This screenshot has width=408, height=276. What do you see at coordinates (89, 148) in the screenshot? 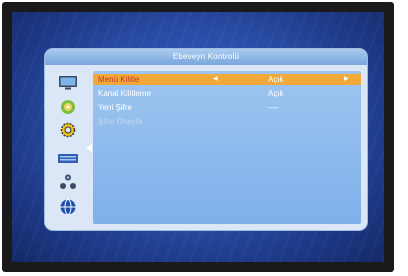
I see `selection-pointer-icon` at bounding box center [89, 148].